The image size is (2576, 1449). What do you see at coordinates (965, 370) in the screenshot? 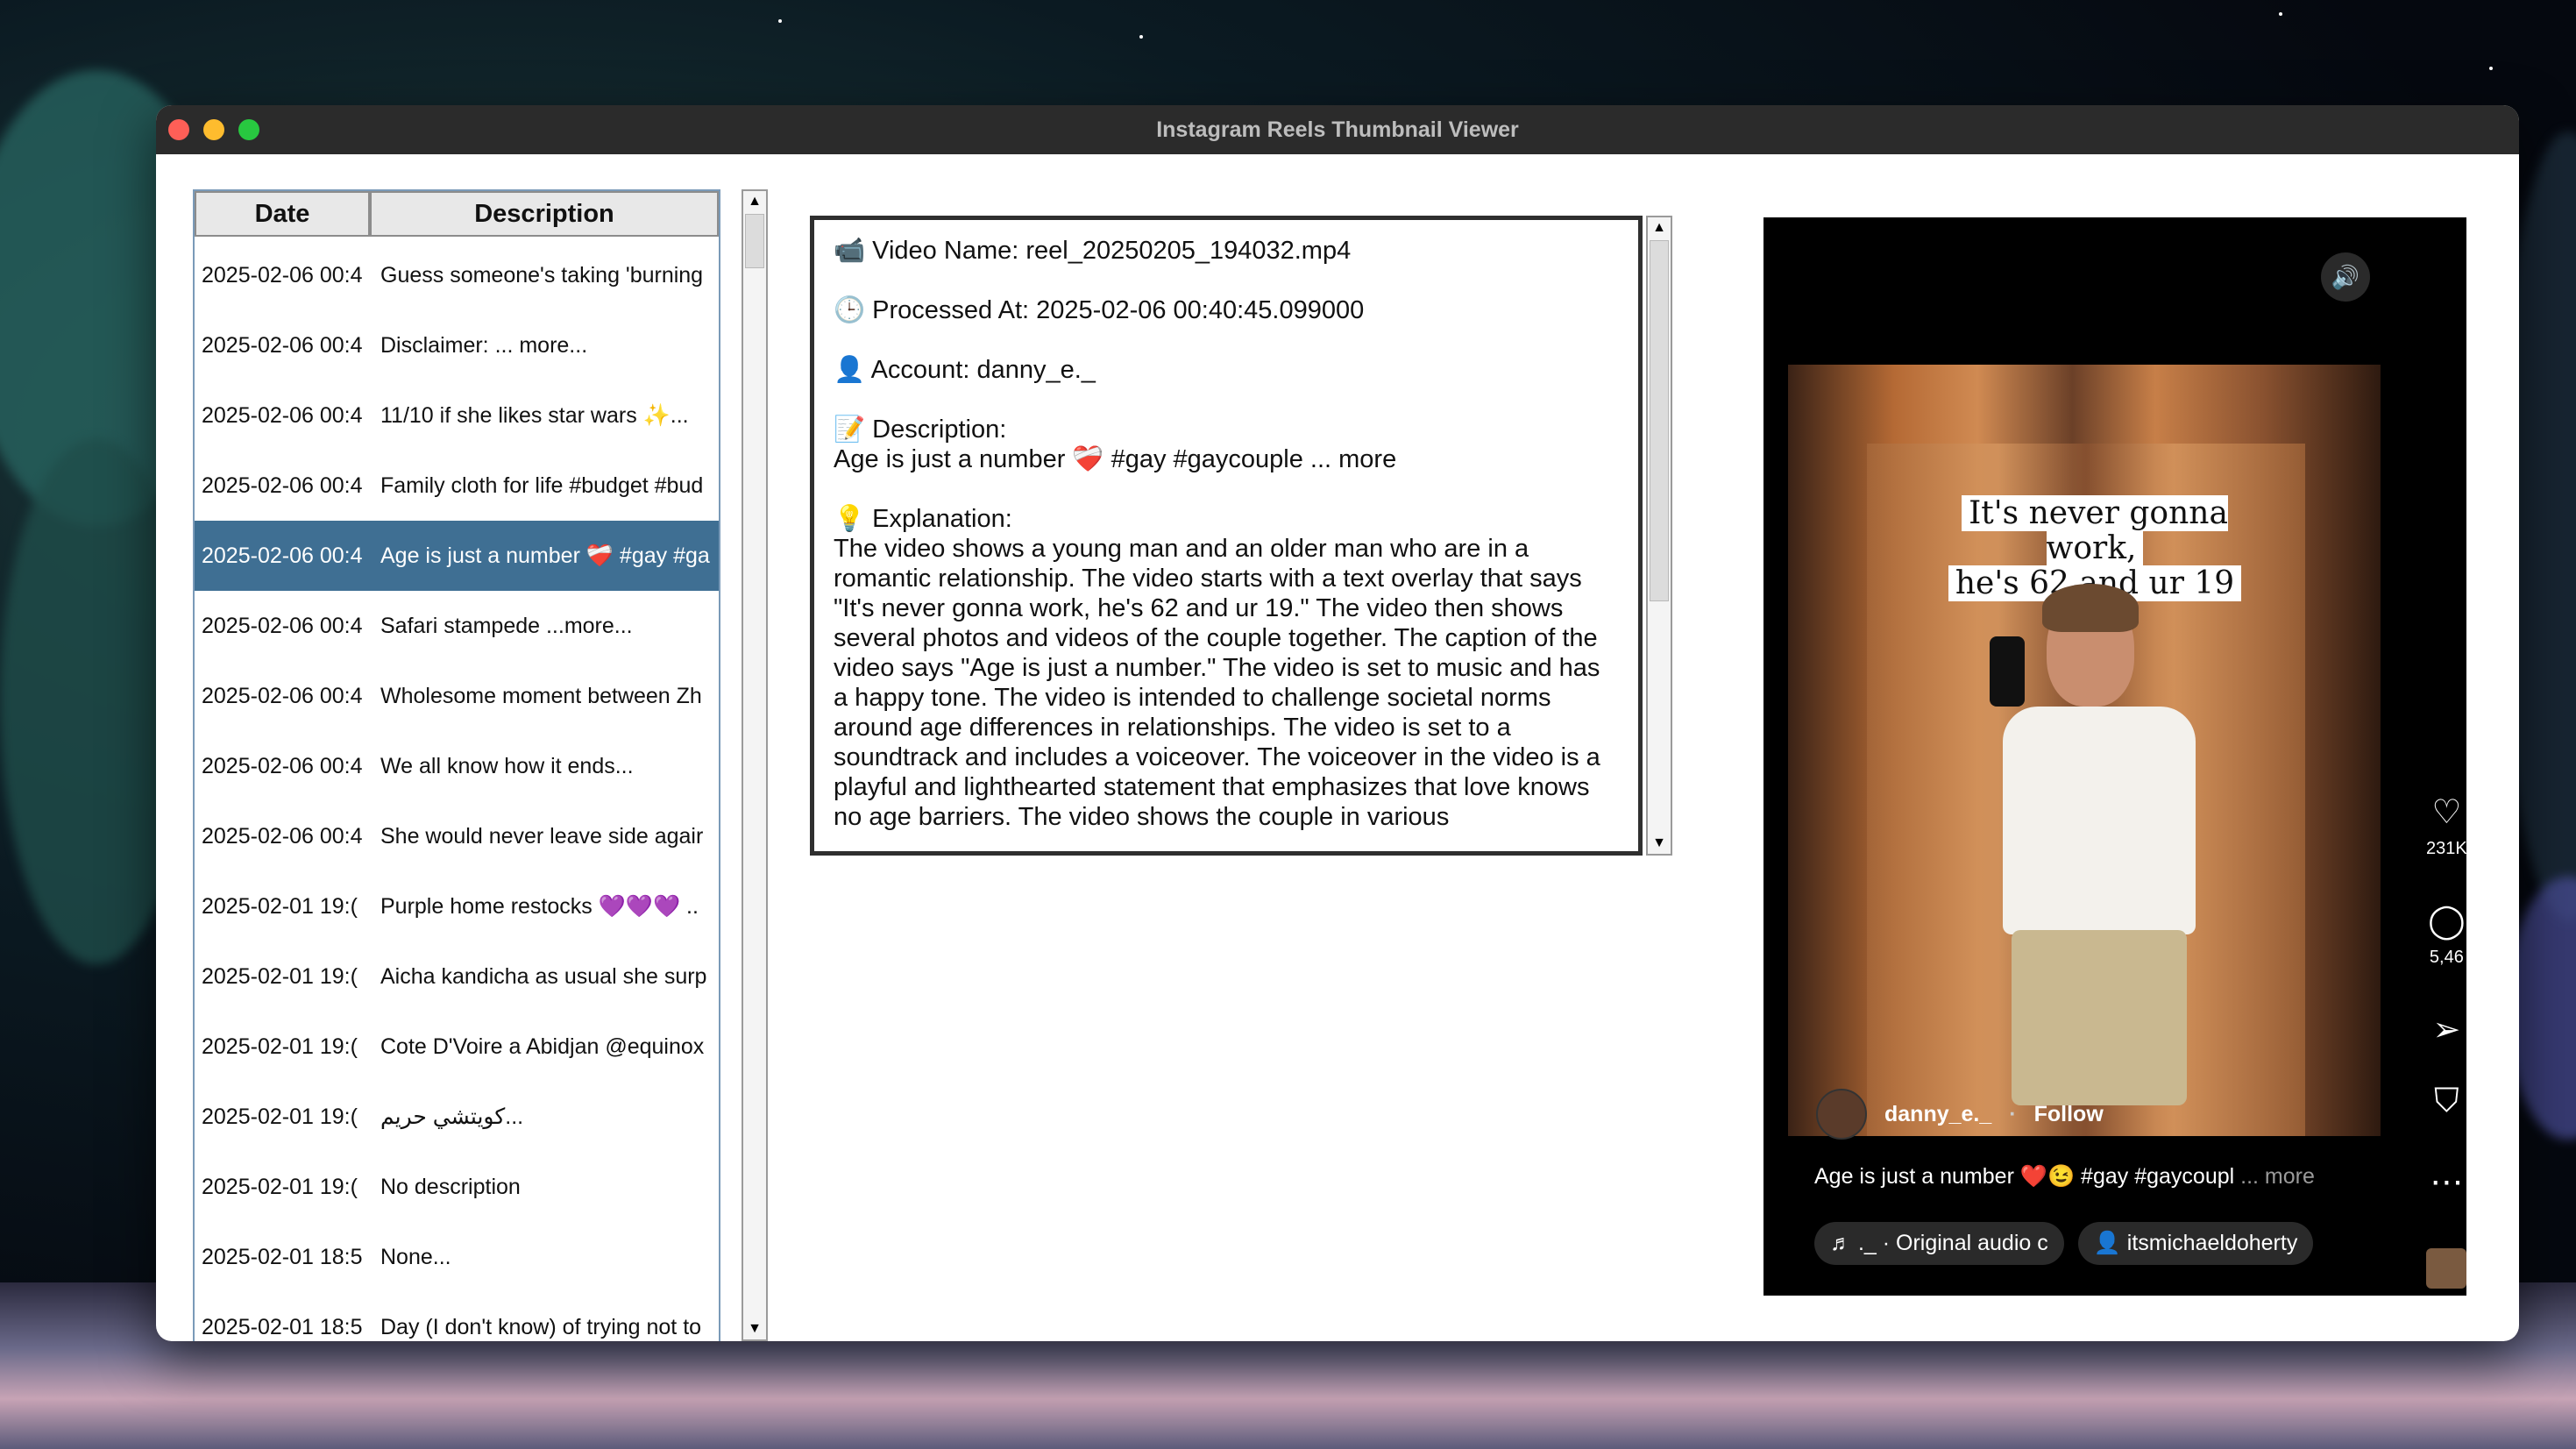
I see `account: 👤 Account: danny_e._` at bounding box center [965, 370].